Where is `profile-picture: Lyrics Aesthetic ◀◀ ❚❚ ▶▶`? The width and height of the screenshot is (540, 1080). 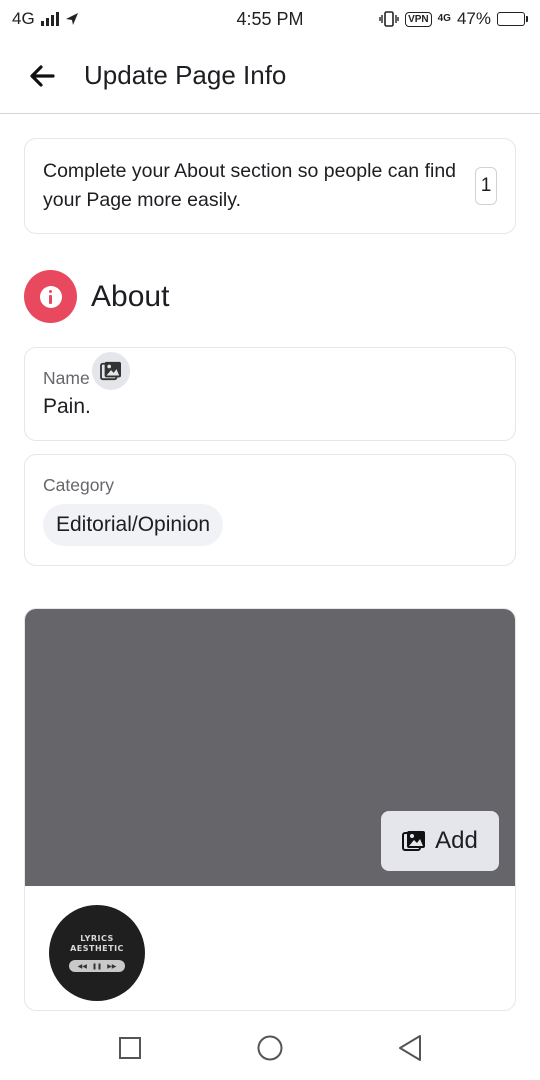 profile-picture: Lyrics Aesthetic ◀◀ ❚❚ ▶▶ is located at coordinates (97, 953).